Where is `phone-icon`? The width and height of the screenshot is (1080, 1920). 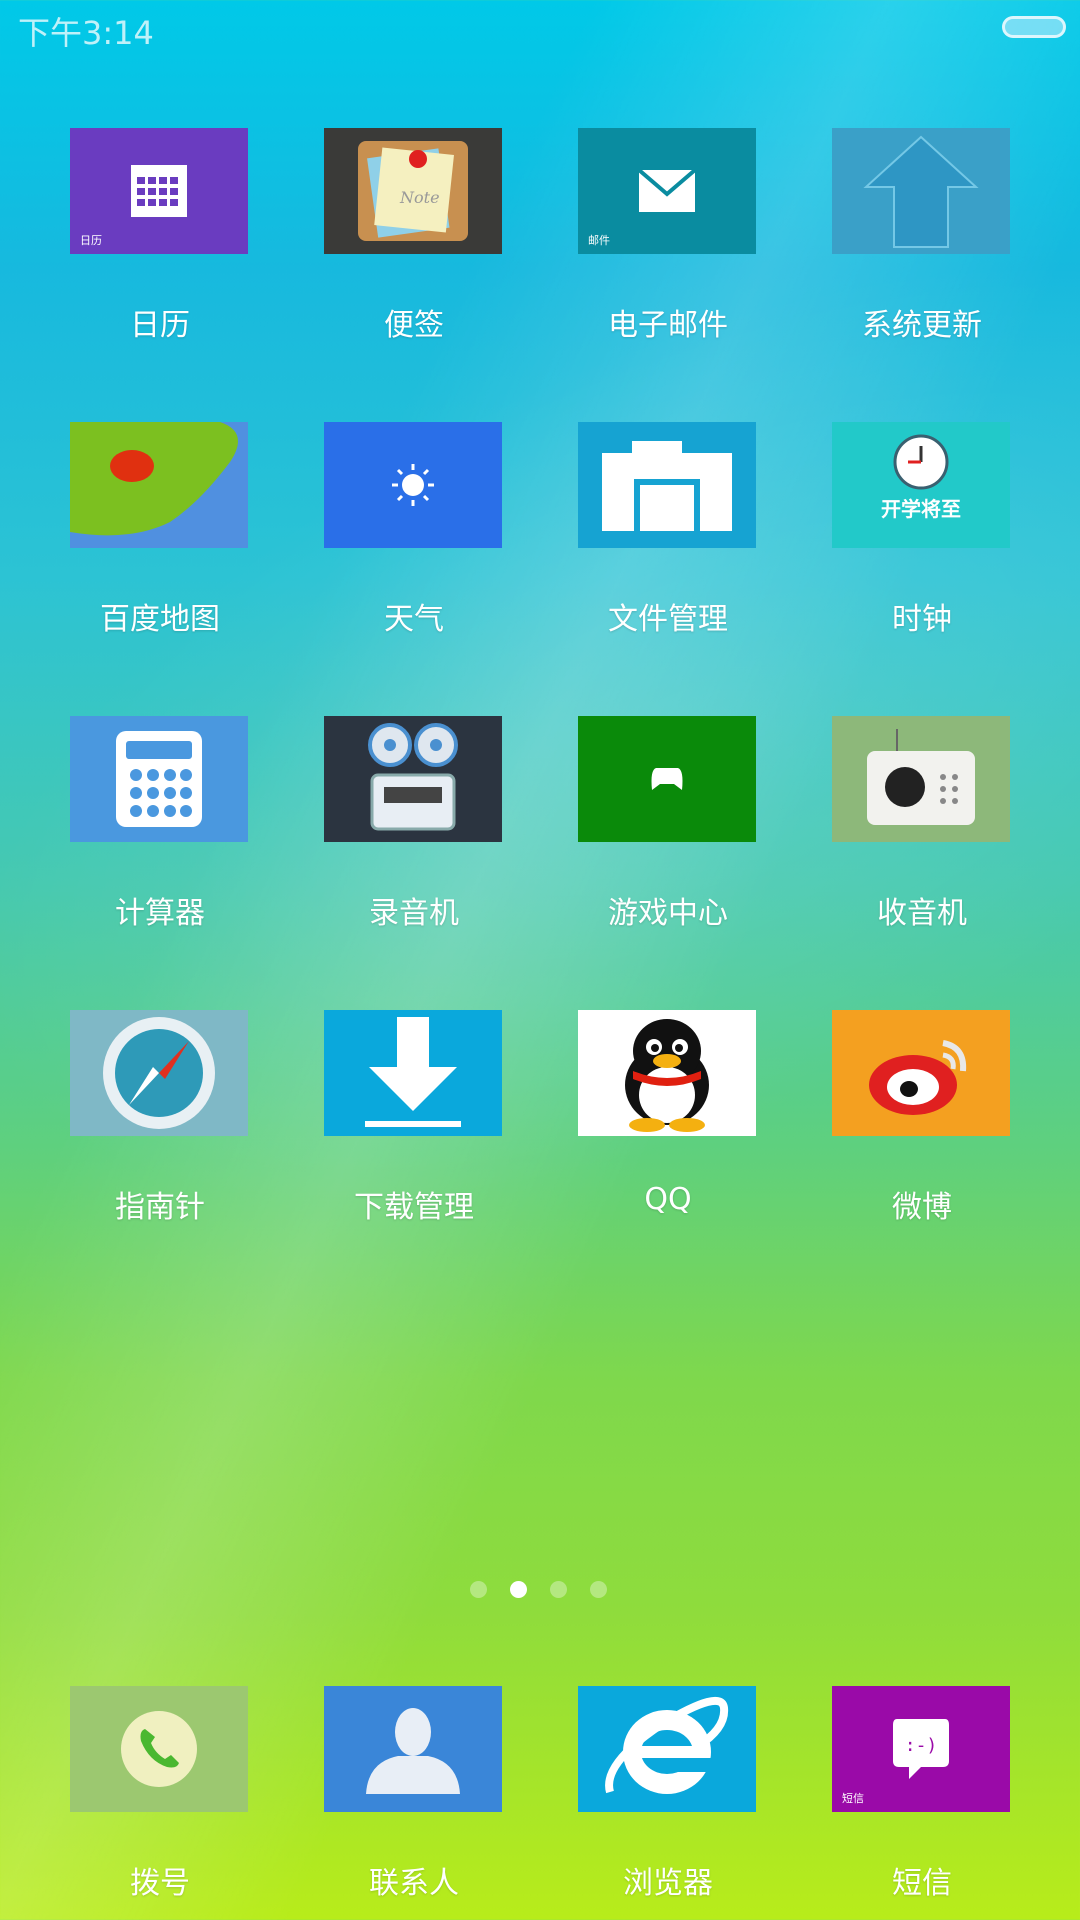 phone-icon is located at coordinates (159, 1749).